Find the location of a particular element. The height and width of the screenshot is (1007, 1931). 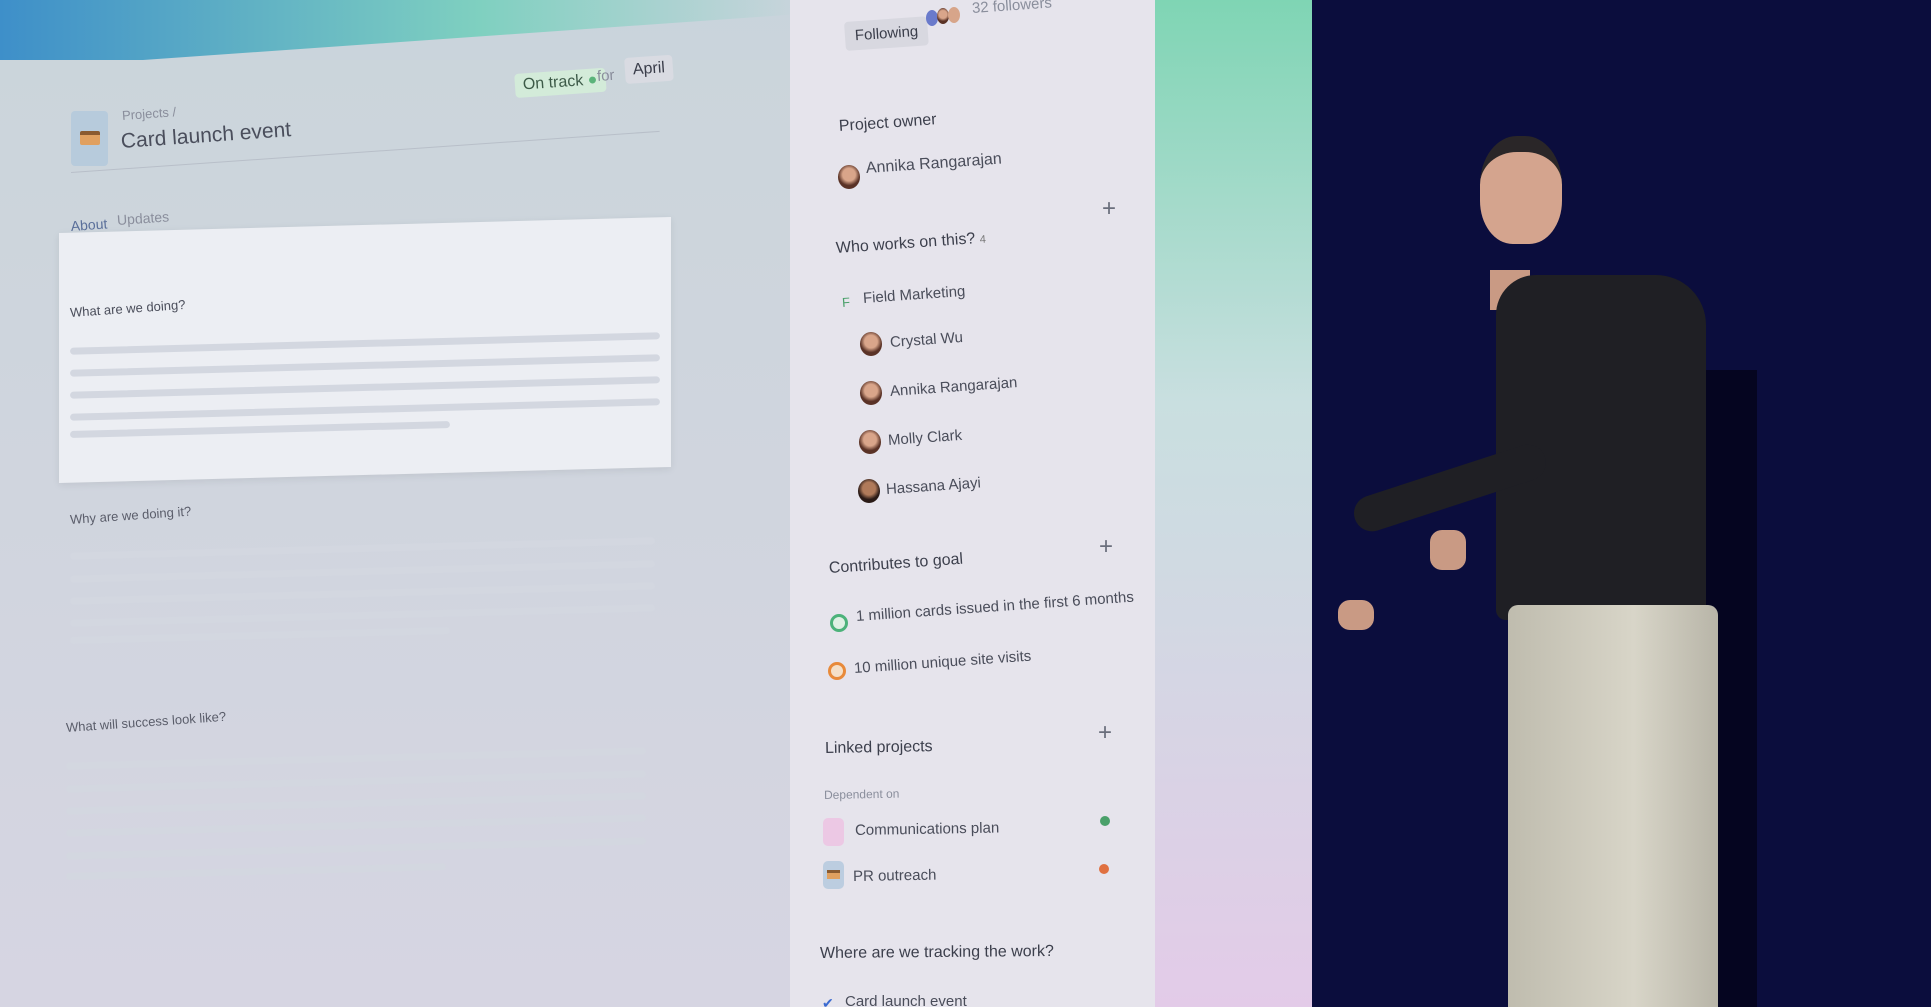

tracking-item: Card launch event is located at coordinates (906, 1000).